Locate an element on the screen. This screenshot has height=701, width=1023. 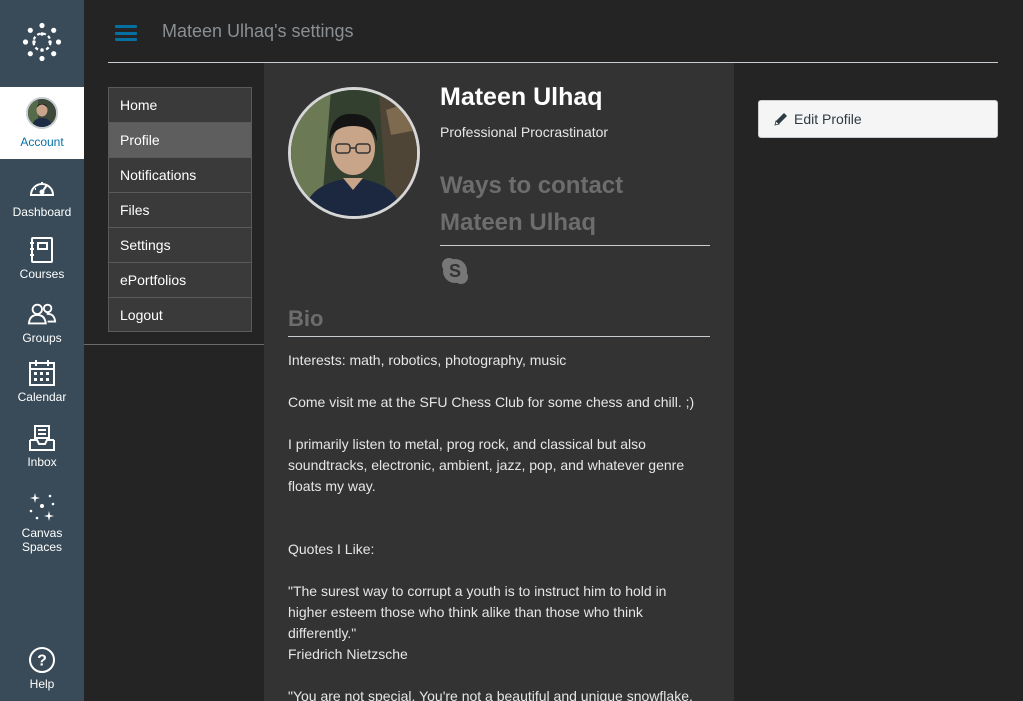
avatar is located at coordinates (42, 113).